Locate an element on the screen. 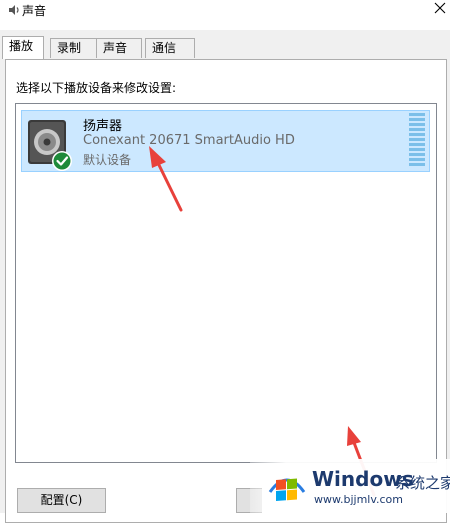 Image resolution: width=450 pixels, height=523 pixels. device-name: 扬声器 is located at coordinates (103, 126).